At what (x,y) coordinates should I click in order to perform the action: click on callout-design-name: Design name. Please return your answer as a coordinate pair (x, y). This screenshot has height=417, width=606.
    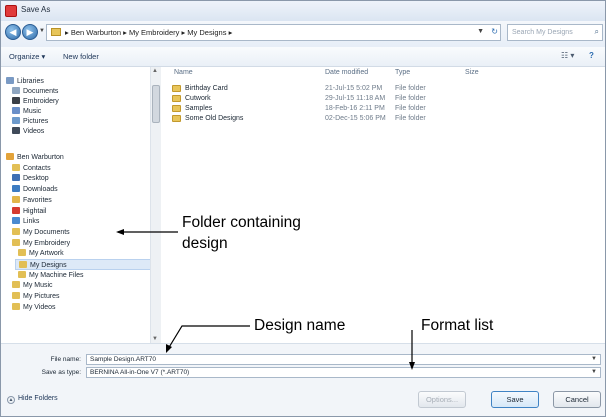
    Looking at the image, I should click on (300, 325).